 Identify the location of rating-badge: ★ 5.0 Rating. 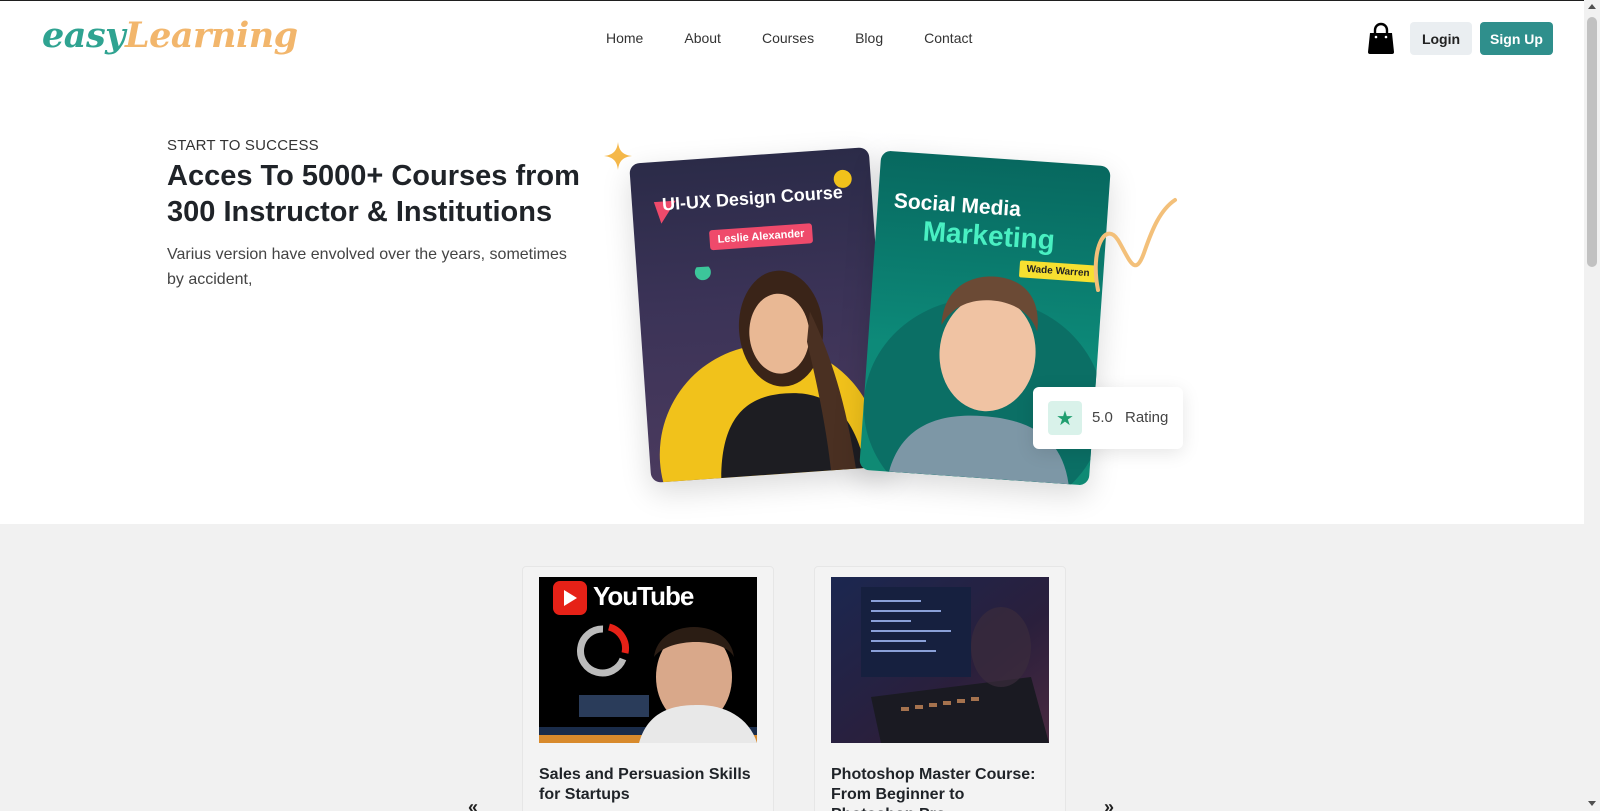
(1108, 418).